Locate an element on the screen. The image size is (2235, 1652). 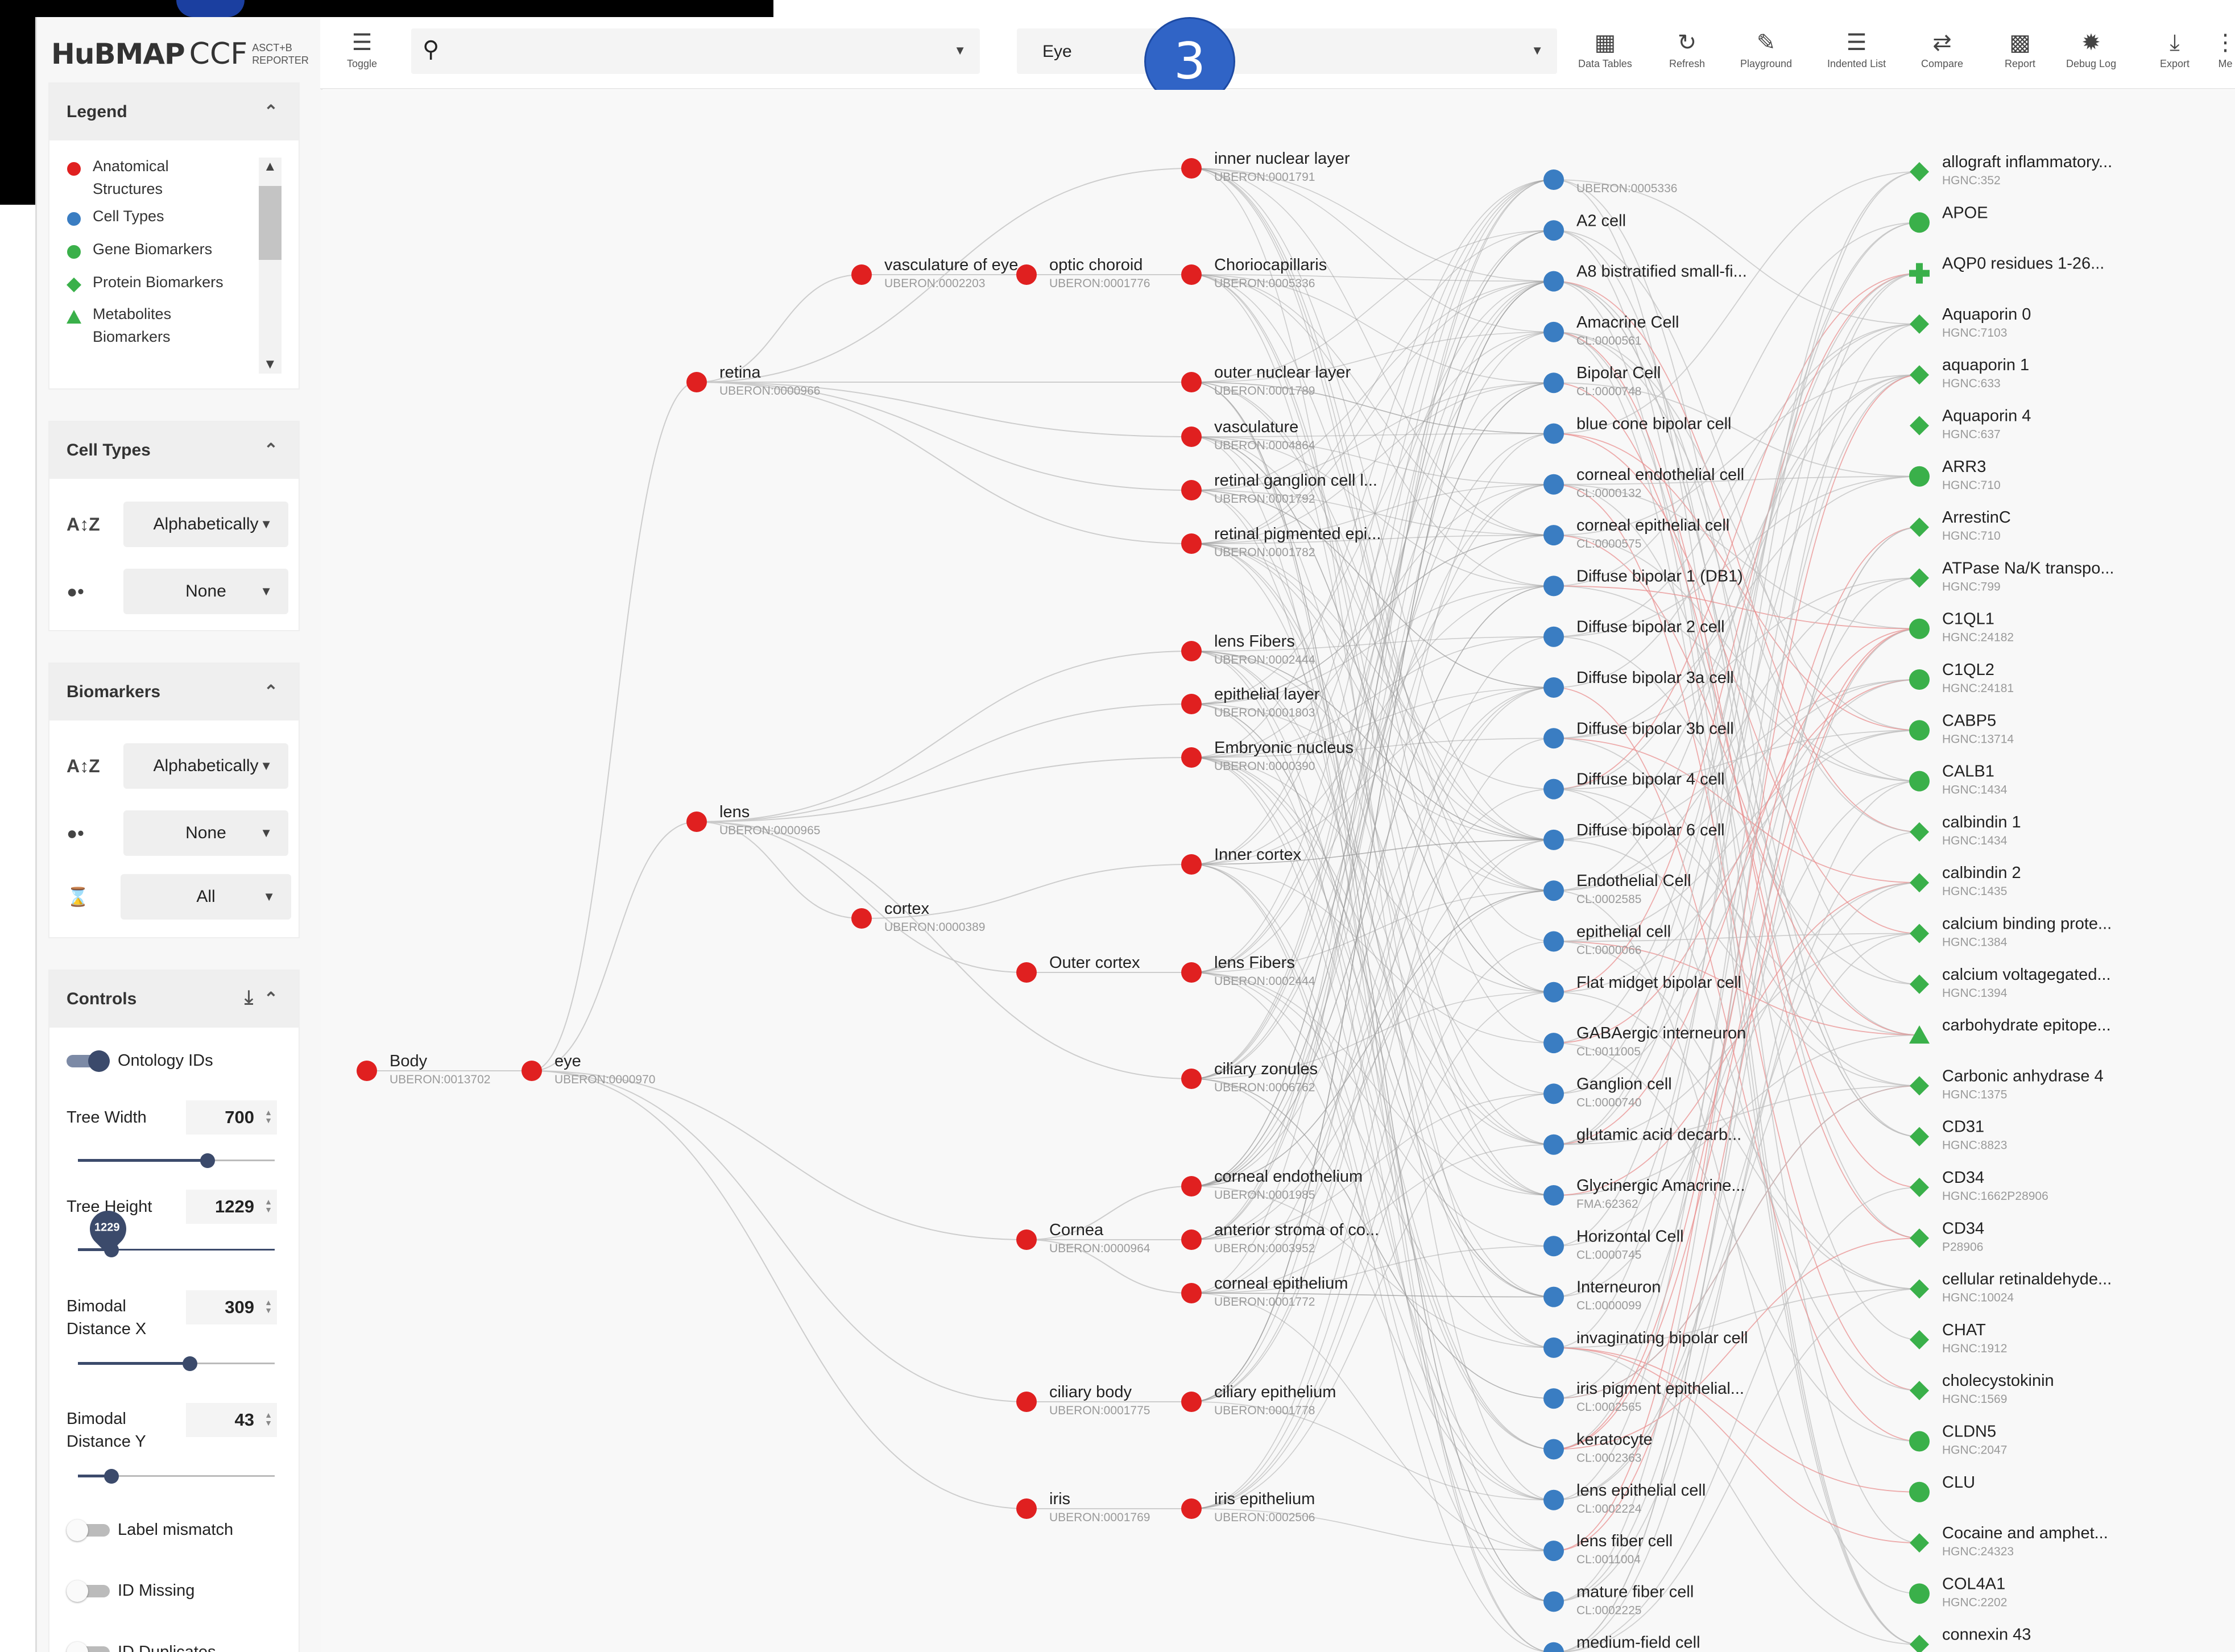
tree-width-input: 700 ▲ ▼ is located at coordinates (231, 1117).